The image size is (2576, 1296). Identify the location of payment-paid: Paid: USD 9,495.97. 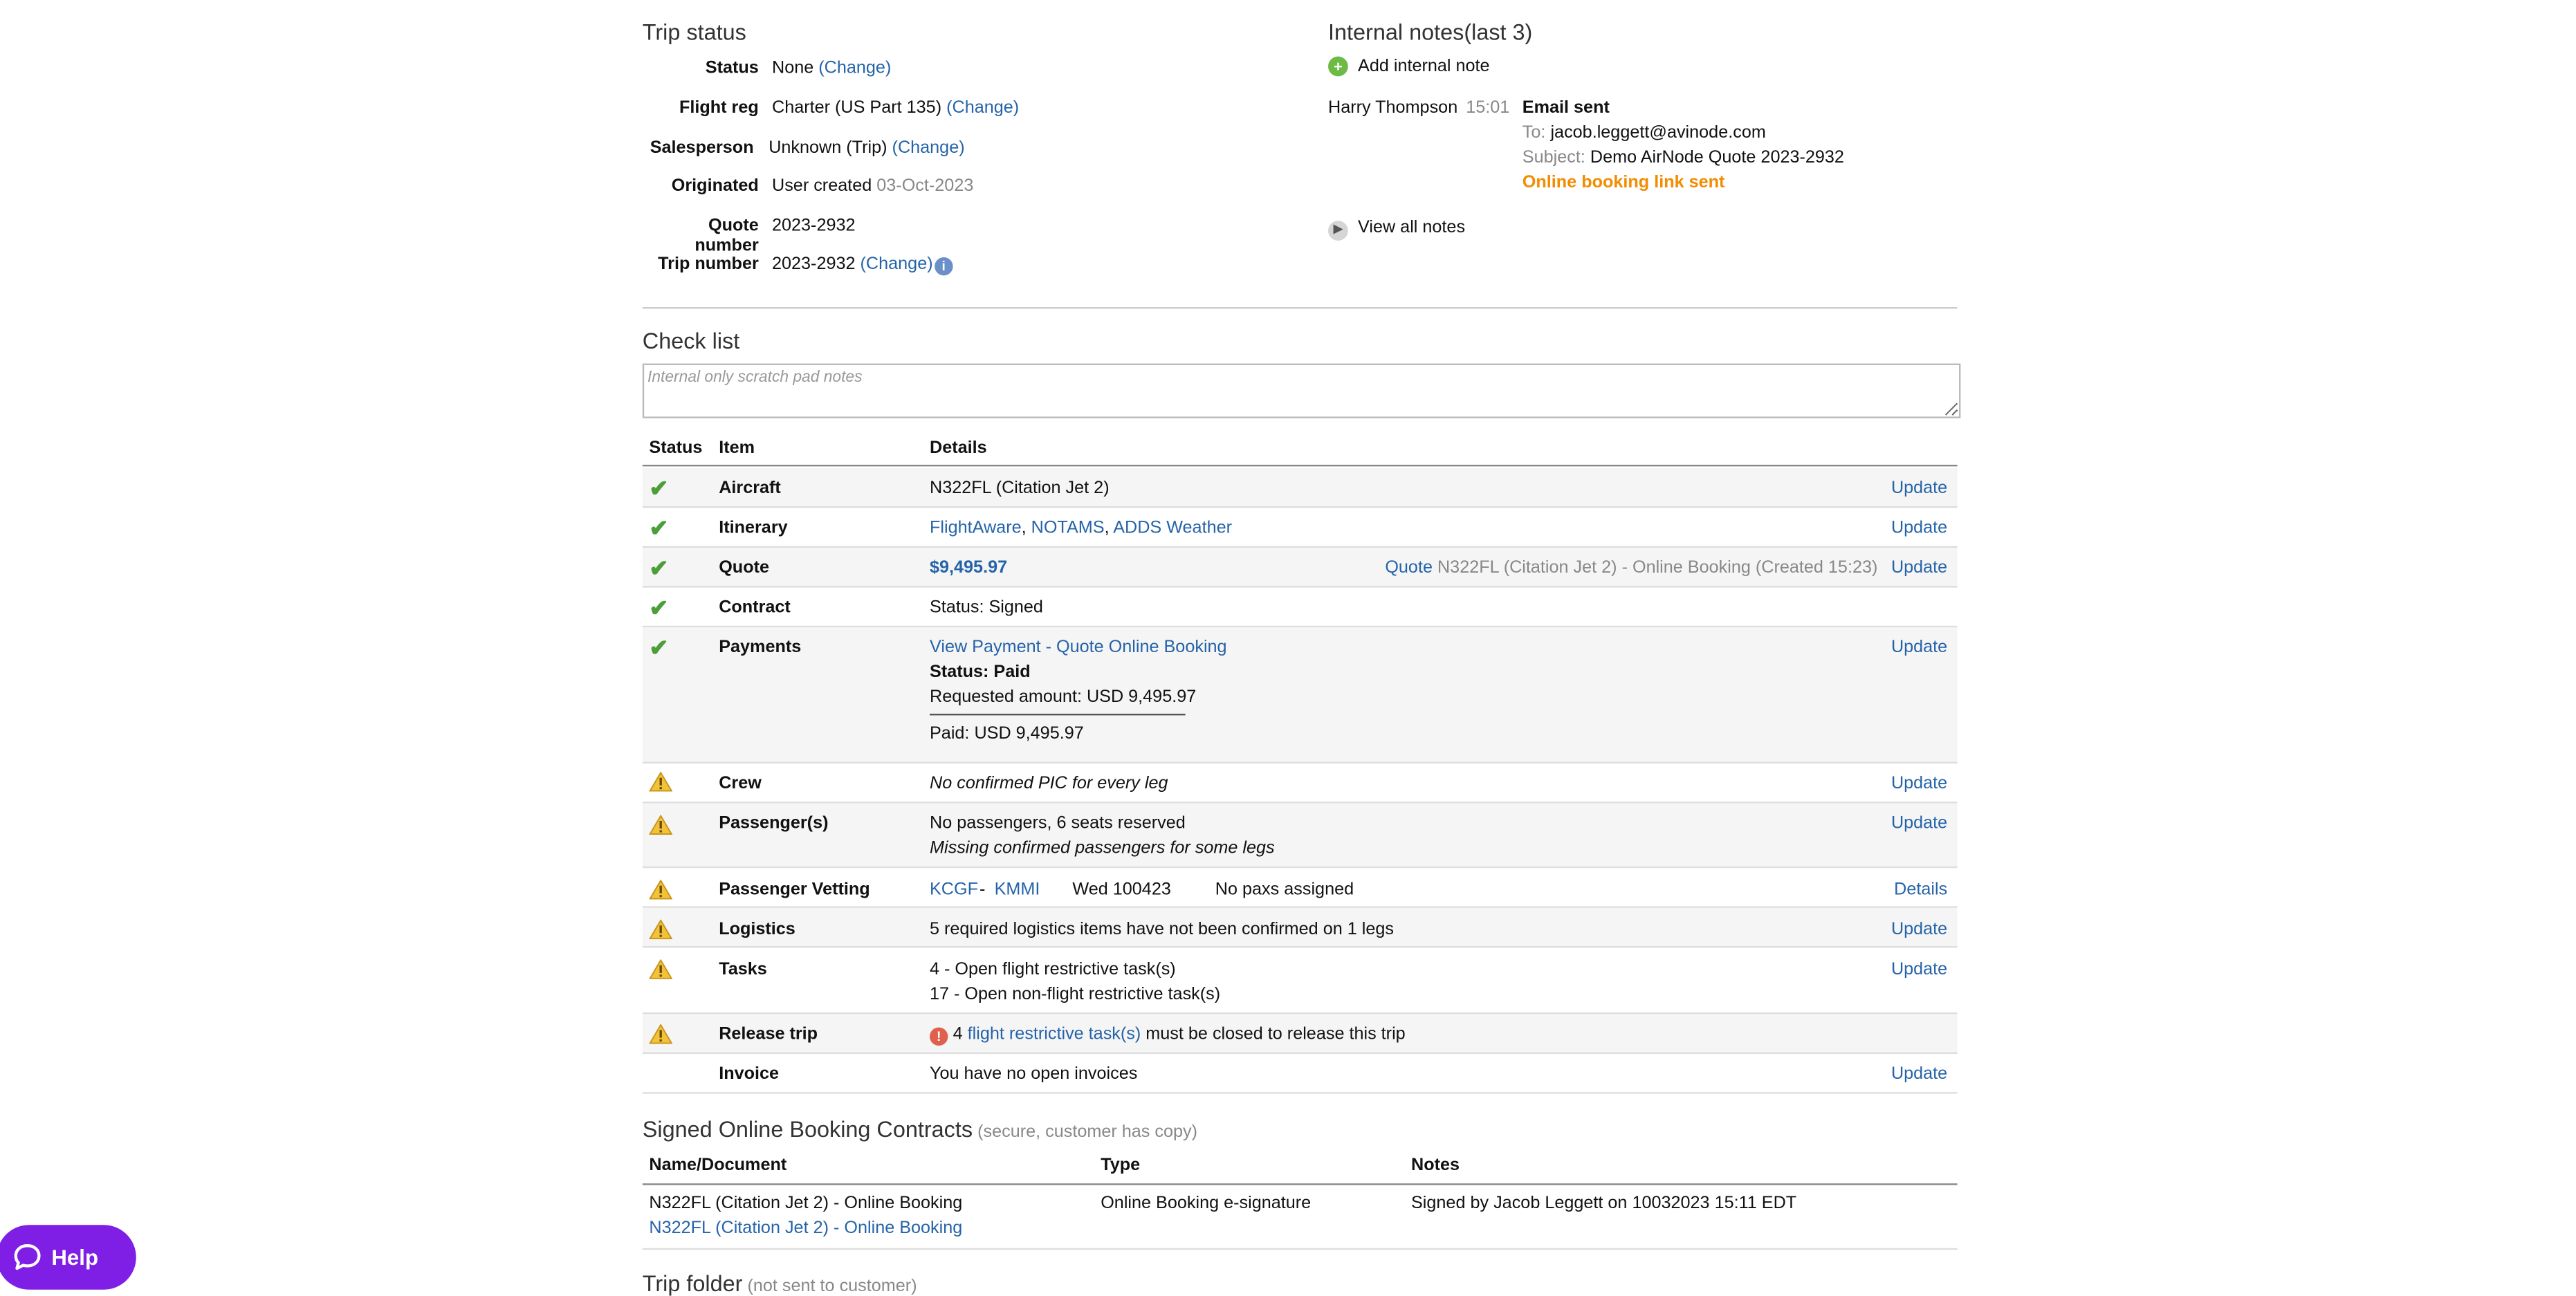
(1007, 734).